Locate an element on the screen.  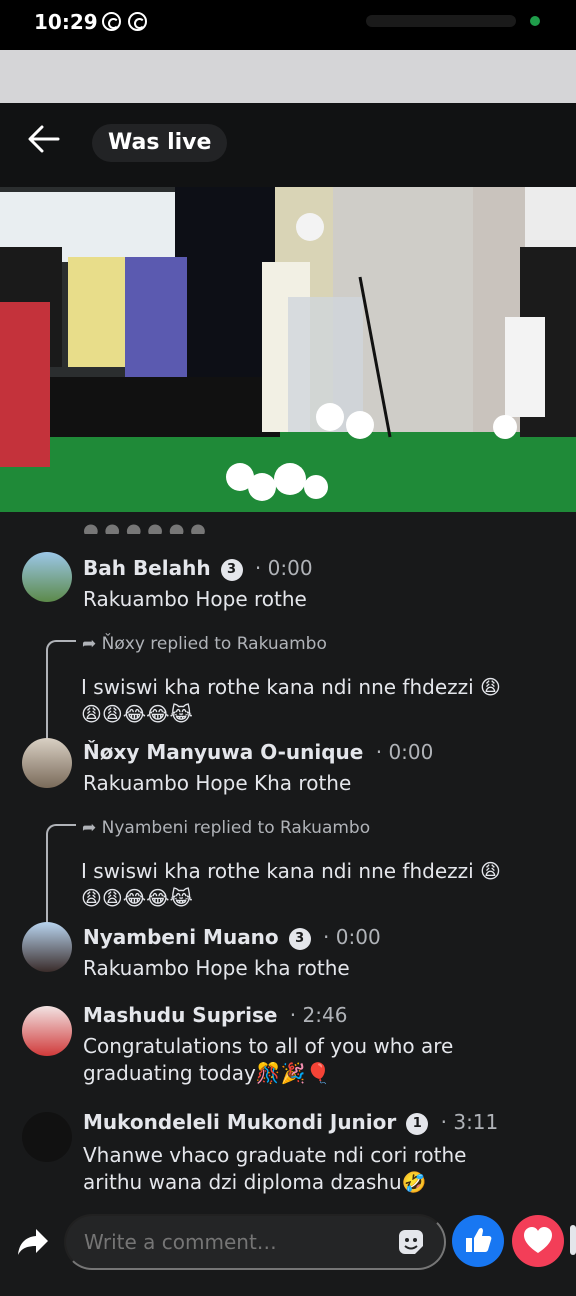
clipped-emoji-row: ● ● ● ● ● ● is located at coordinates (144, 527).